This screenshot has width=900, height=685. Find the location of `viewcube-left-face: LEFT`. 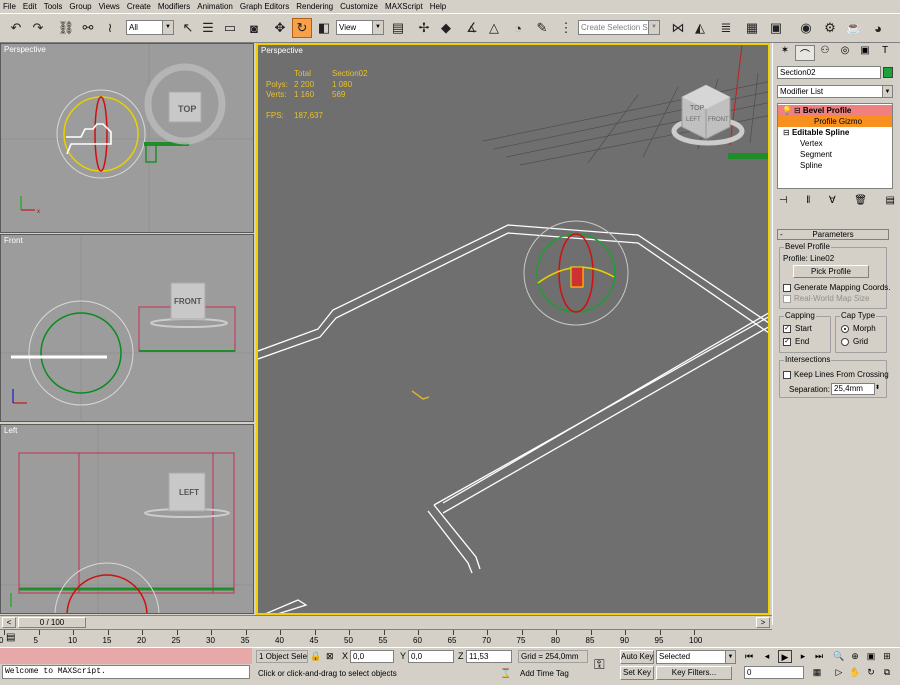

viewcube-left-face: LEFT is located at coordinates (189, 492).